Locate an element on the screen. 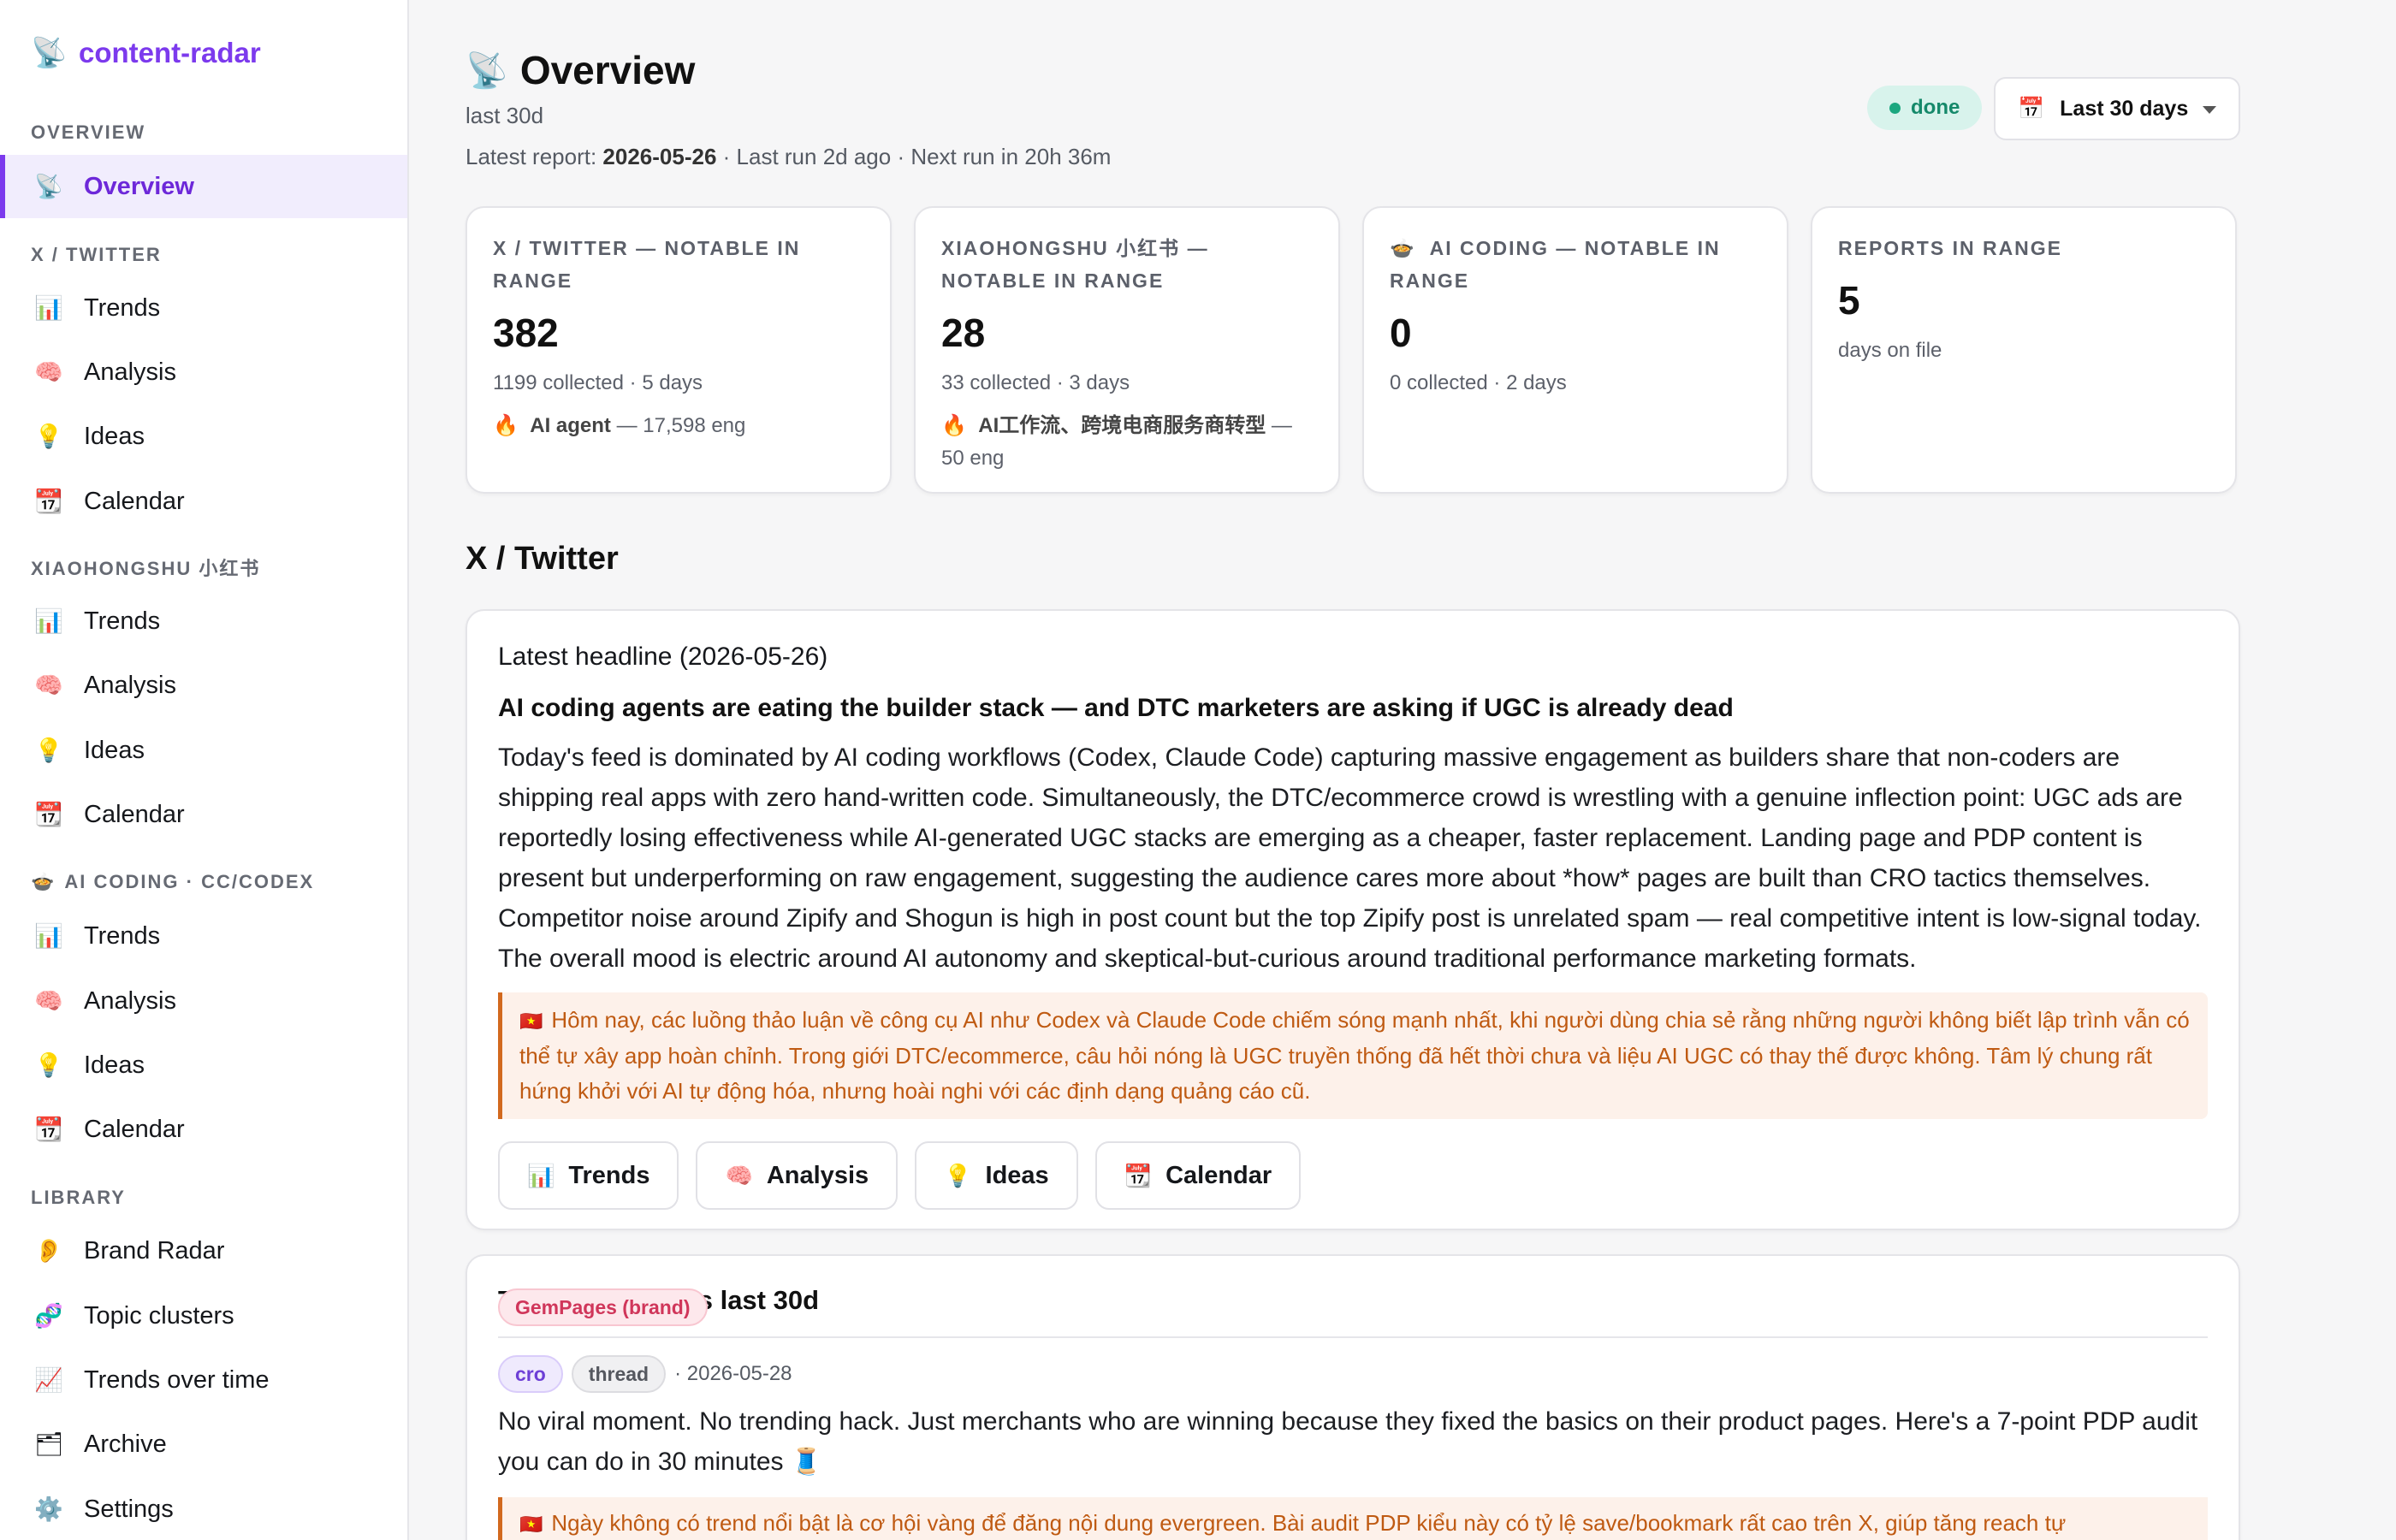  sidebar-item-twitter-calendar: 📆 Calendar is located at coordinates (203, 501).